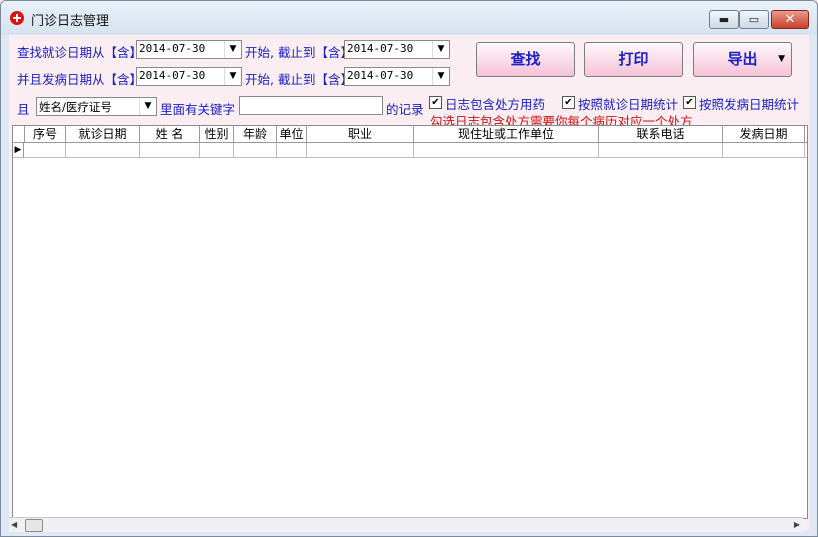 The height and width of the screenshot is (537, 818). I want to click on close-button: ✕, so click(790, 19).